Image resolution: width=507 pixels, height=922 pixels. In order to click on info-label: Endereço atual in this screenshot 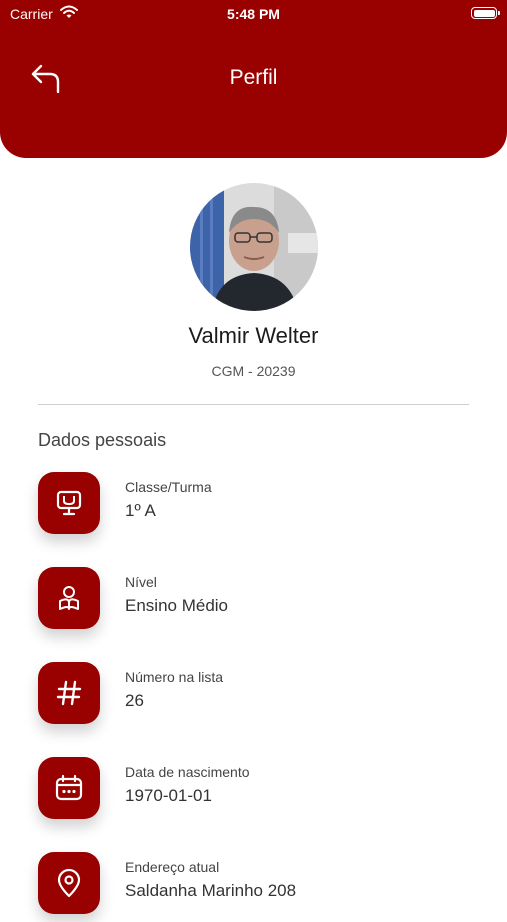, I will do `click(172, 867)`.